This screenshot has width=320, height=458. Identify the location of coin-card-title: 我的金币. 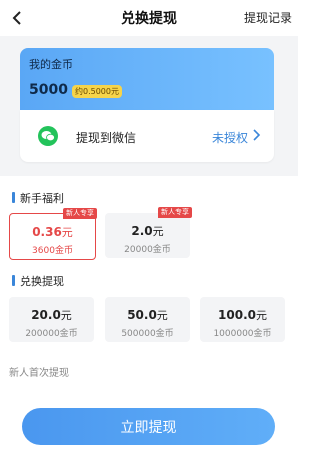
(51, 64).